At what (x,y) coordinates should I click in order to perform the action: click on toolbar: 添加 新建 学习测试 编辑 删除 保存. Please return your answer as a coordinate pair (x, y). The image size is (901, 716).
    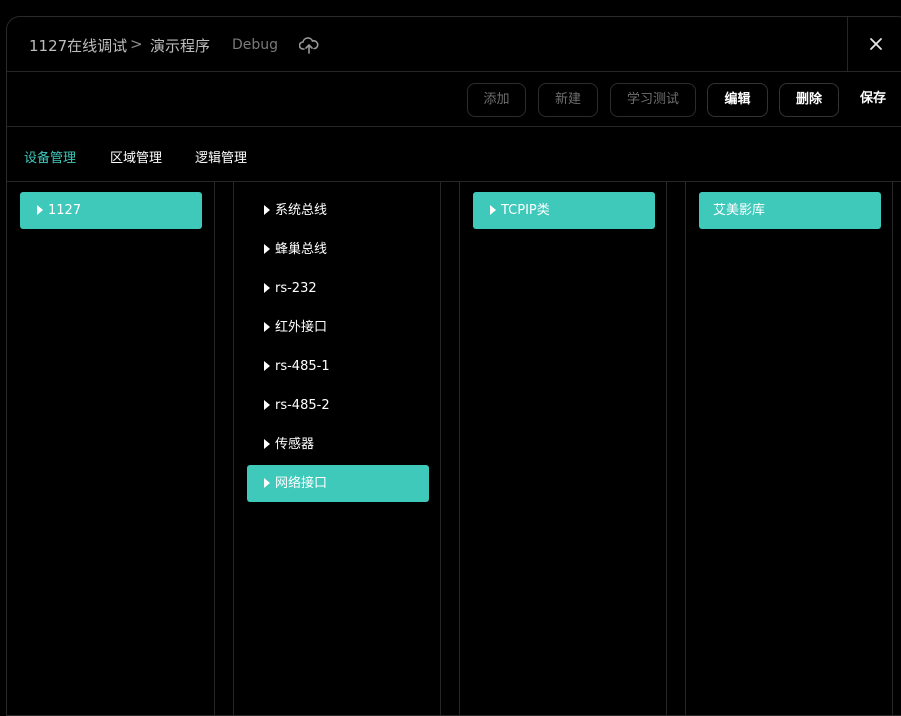
    Looking at the image, I should click on (454, 99).